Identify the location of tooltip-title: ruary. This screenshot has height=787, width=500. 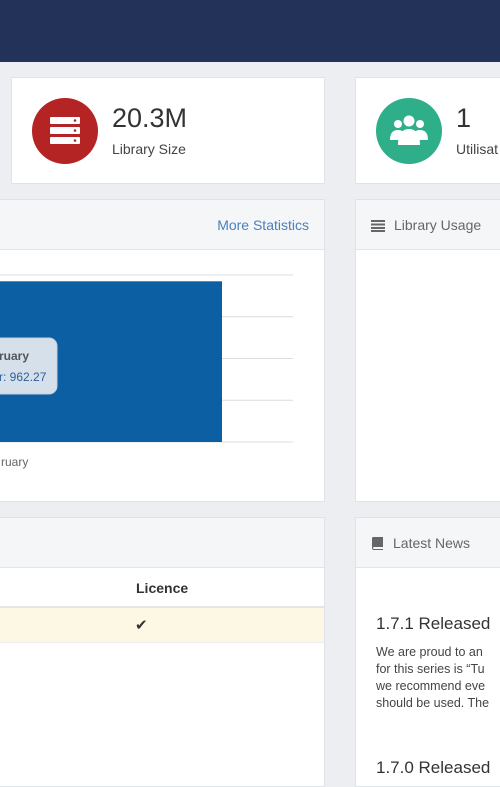
(14, 356).